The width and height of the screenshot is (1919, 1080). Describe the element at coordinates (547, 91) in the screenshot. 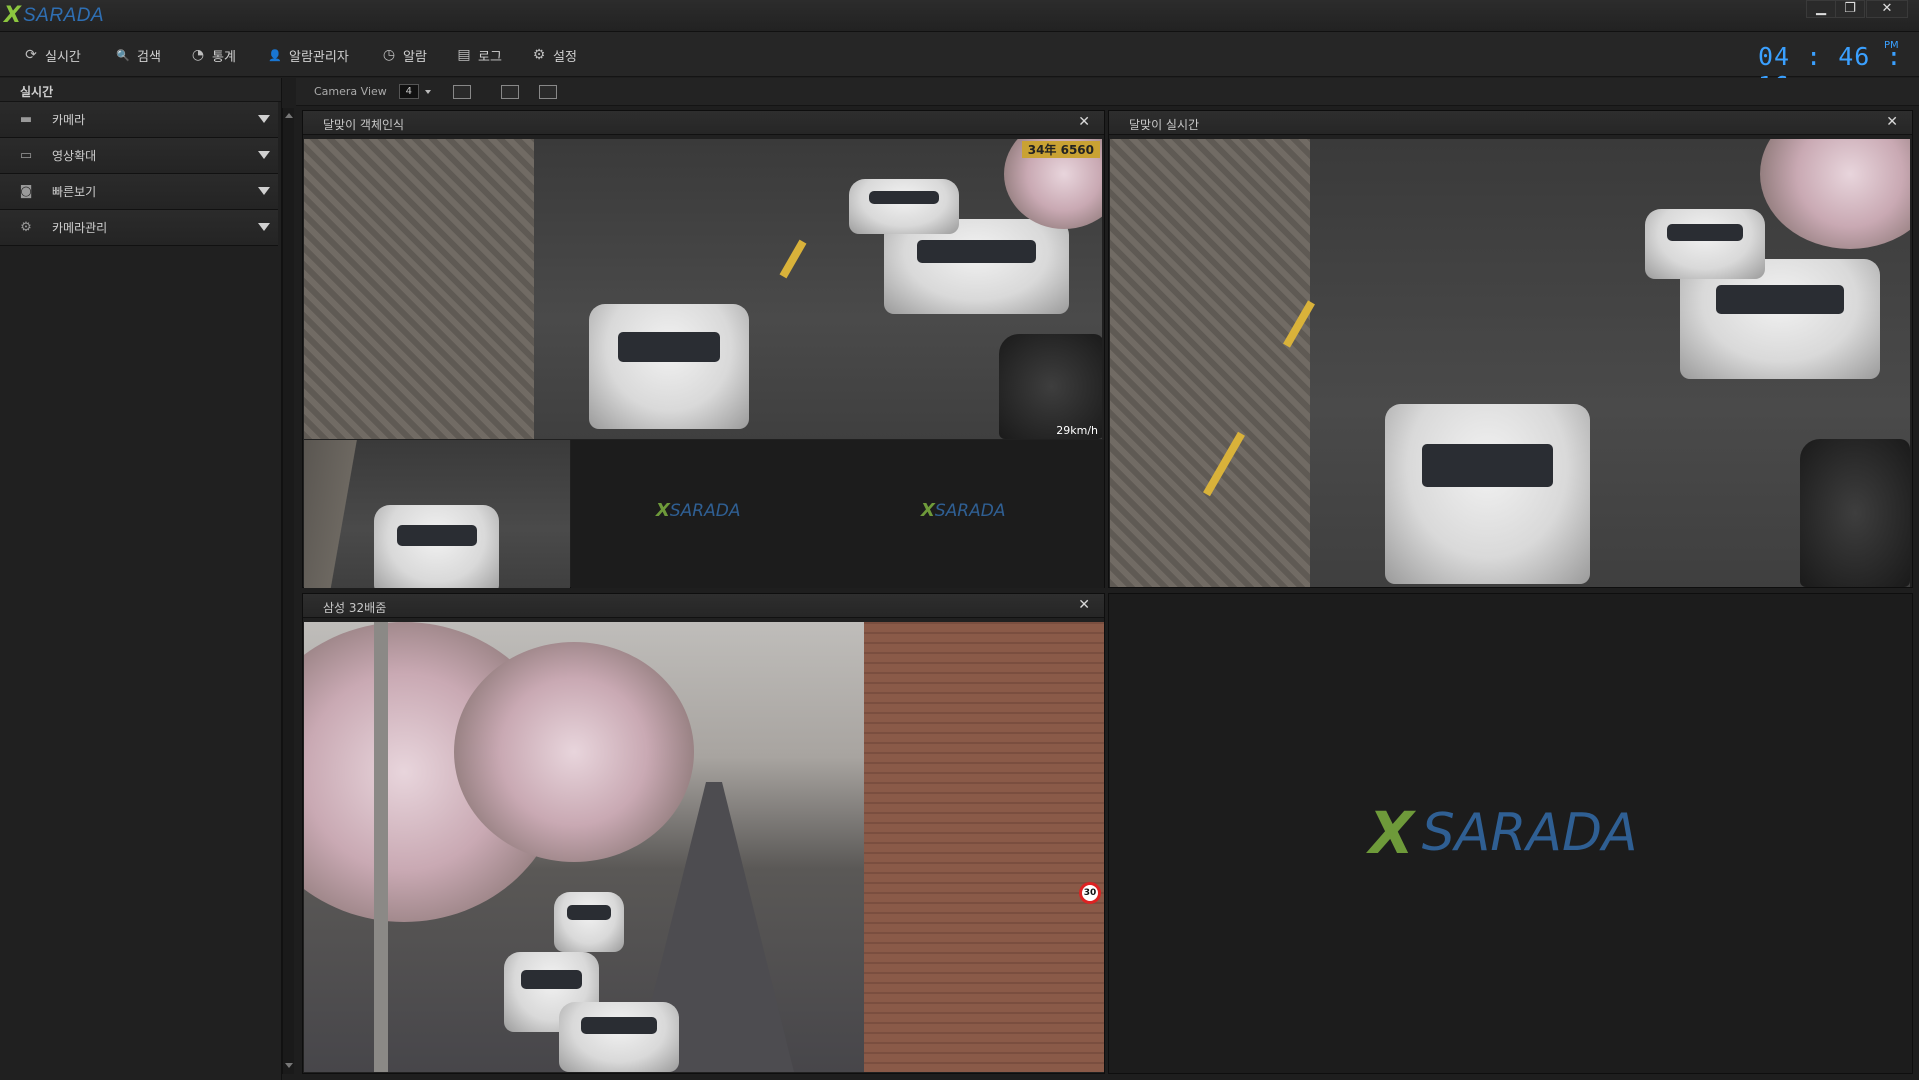

I see `multi-window-icon` at that location.